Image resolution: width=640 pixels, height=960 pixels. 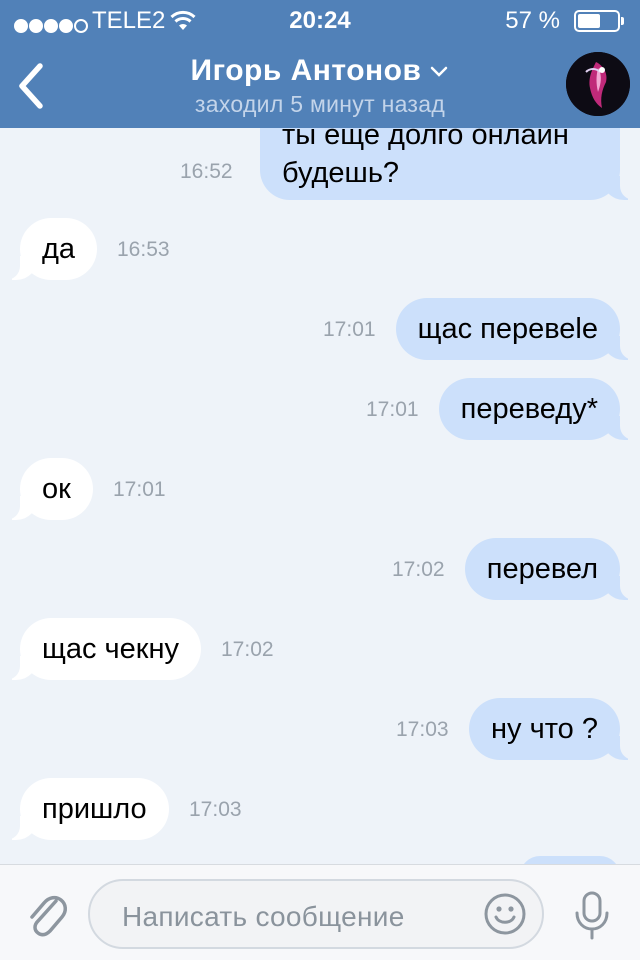 I want to click on message-text: пришло, so click(x=94, y=809).